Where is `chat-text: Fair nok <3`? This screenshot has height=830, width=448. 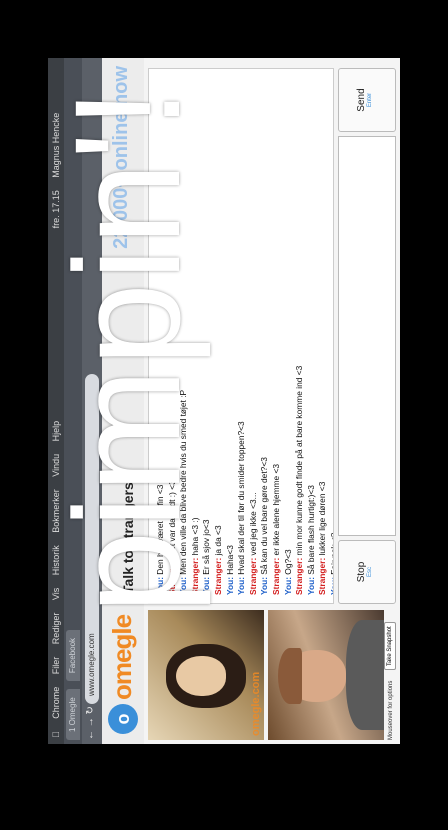
chat-text: Fair nok <3 is located at coordinates (331, 553).